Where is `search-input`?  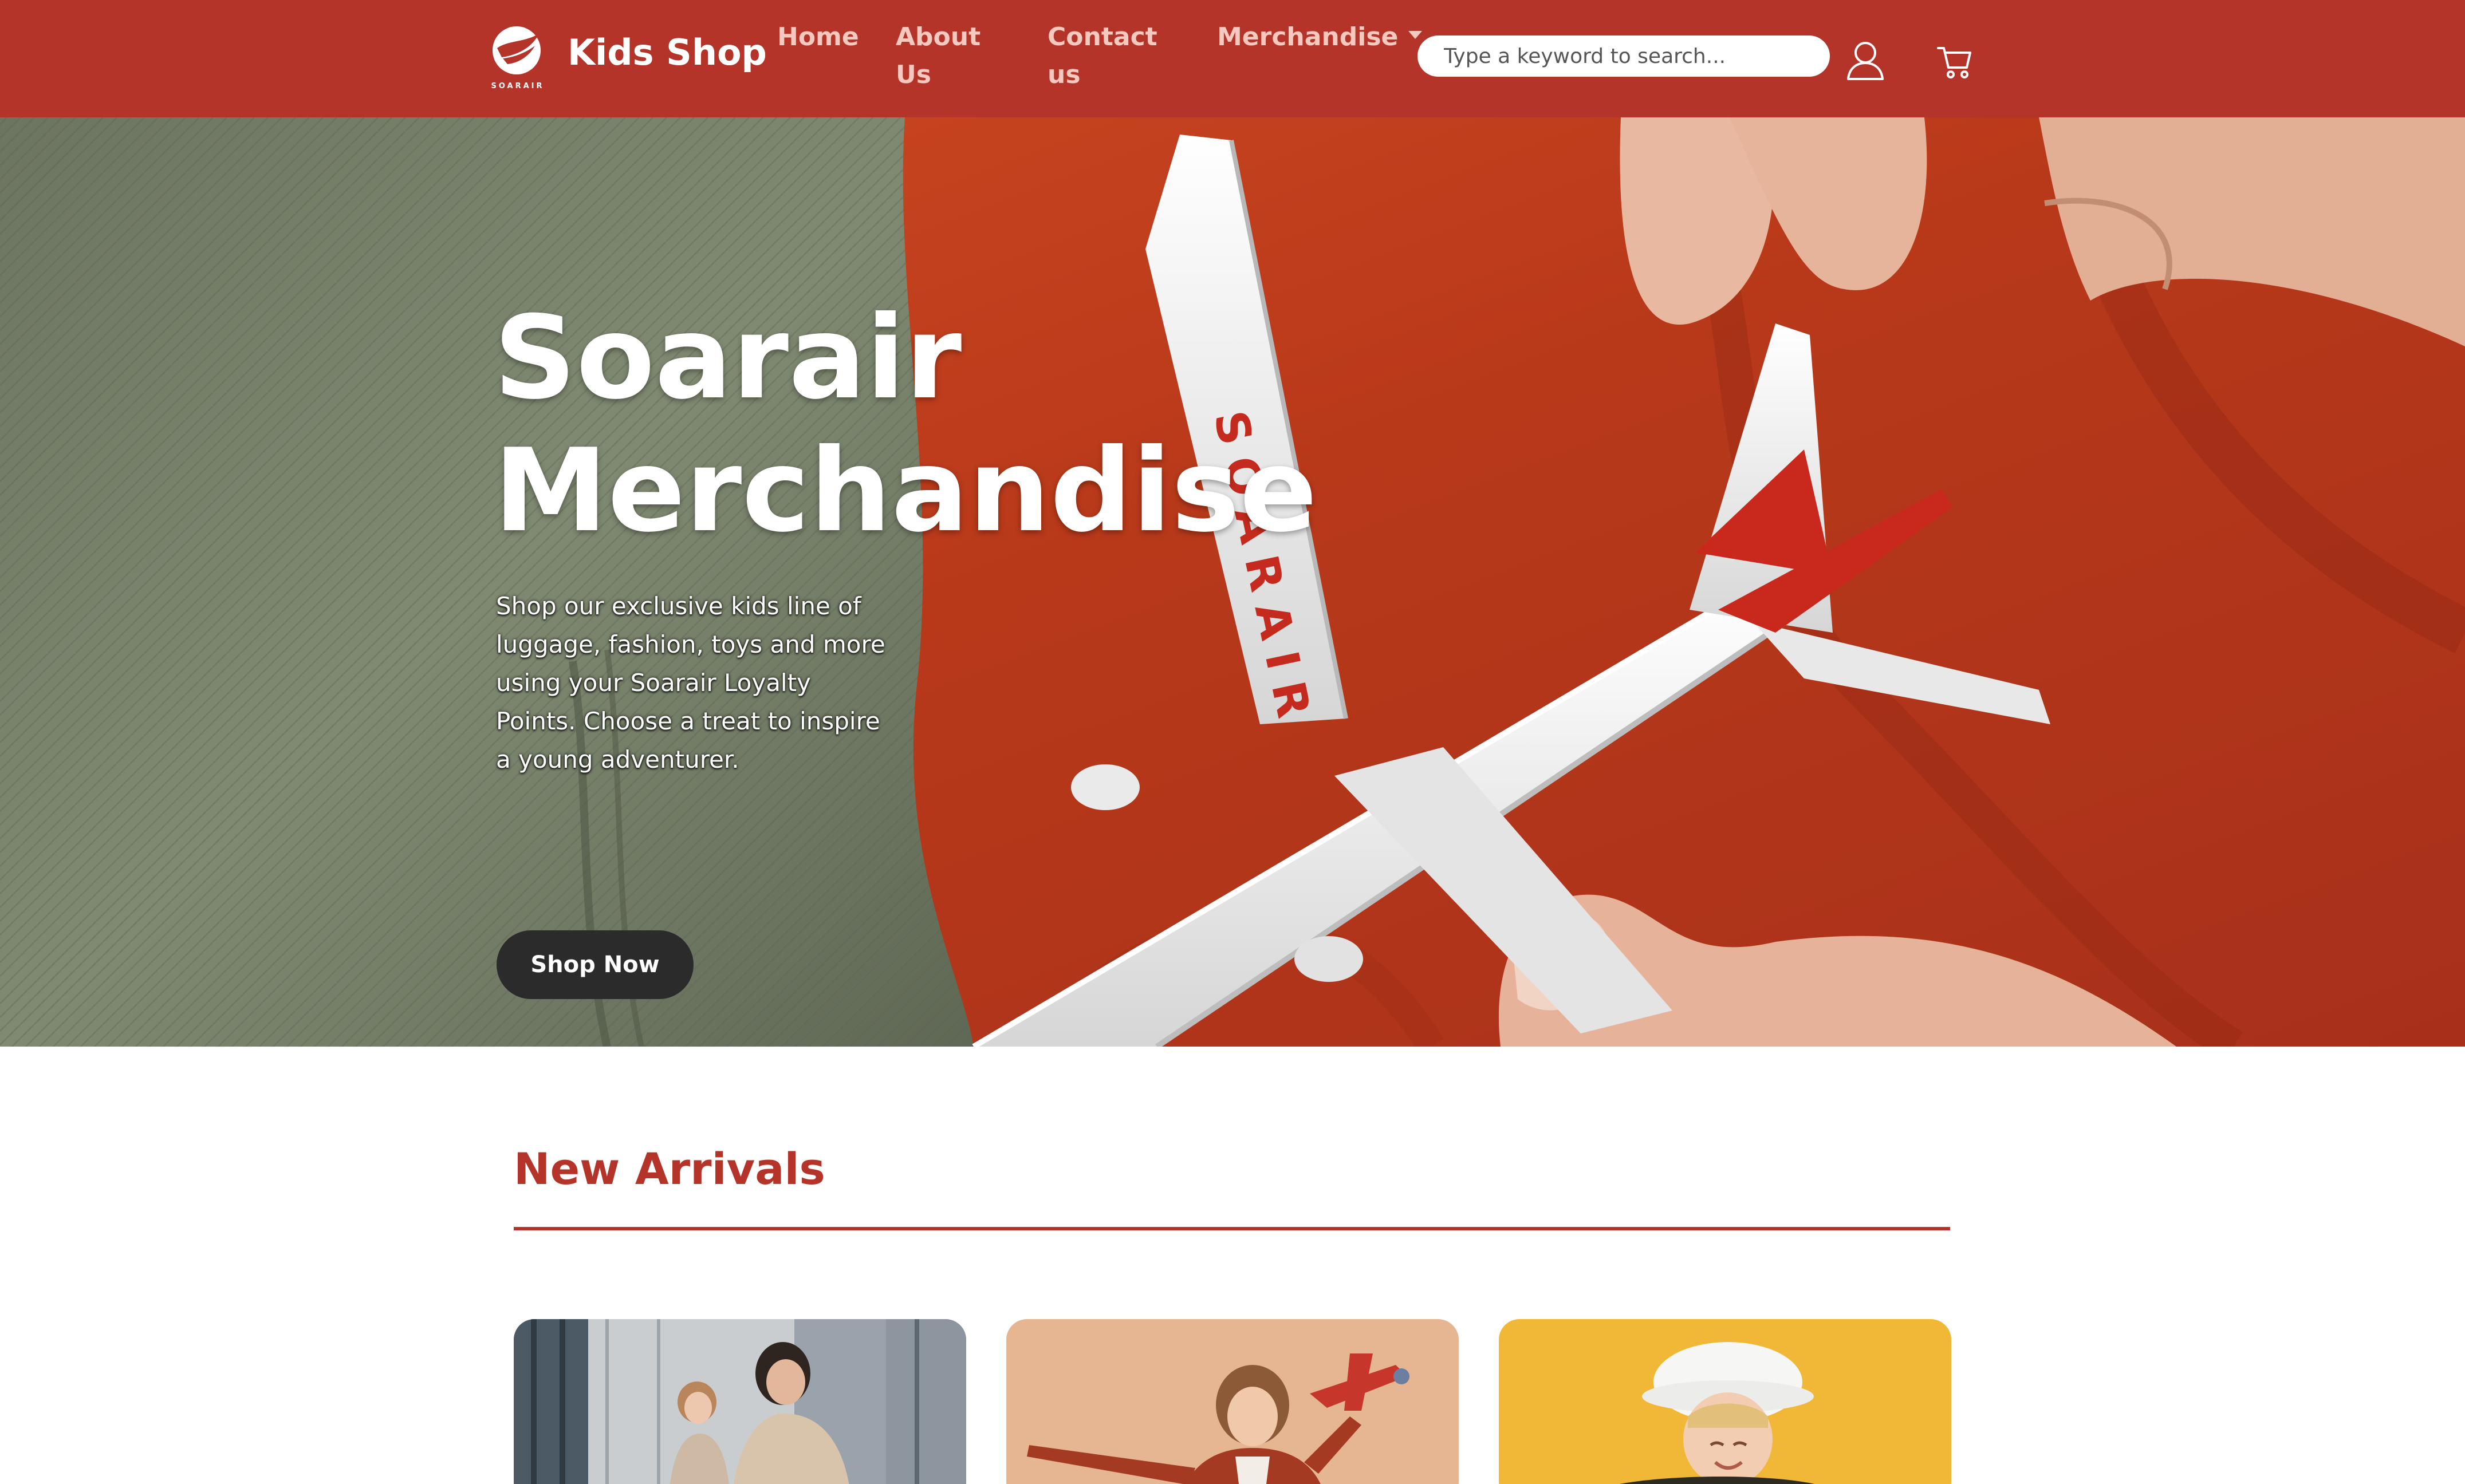
search-input is located at coordinates (1623, 56).